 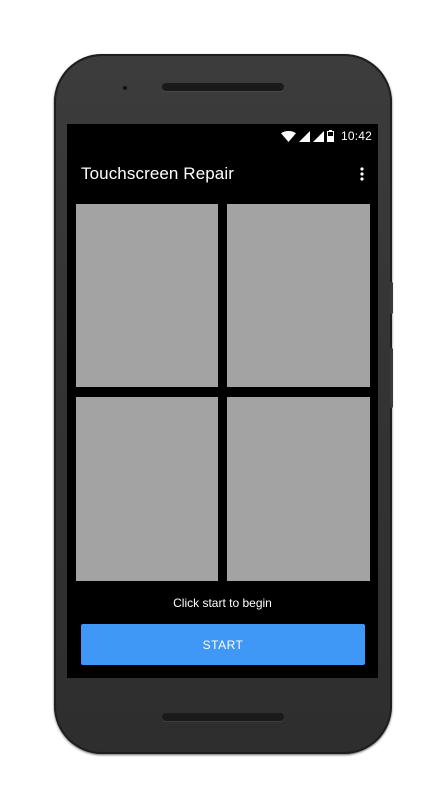 What do you see at coordinates (125, 88) in the screenshot?
I see `front-camera` at bounding box center [125, 88].